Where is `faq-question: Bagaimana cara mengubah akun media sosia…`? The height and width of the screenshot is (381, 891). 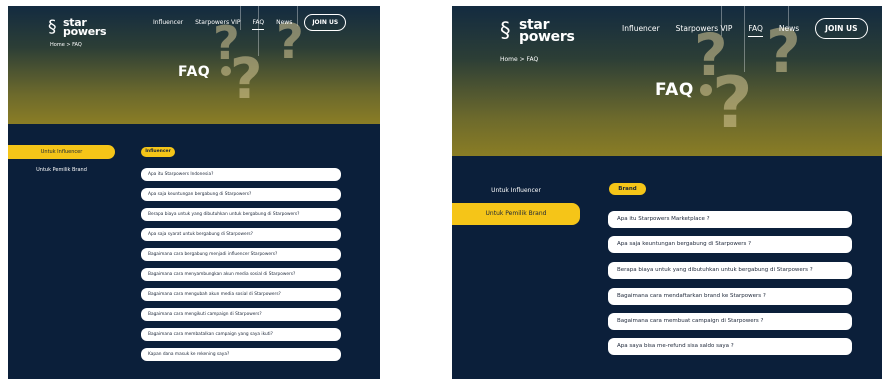 faq-question: Bagaimana cara mengubah akun media sosia… is located at coordinates (241, 294).